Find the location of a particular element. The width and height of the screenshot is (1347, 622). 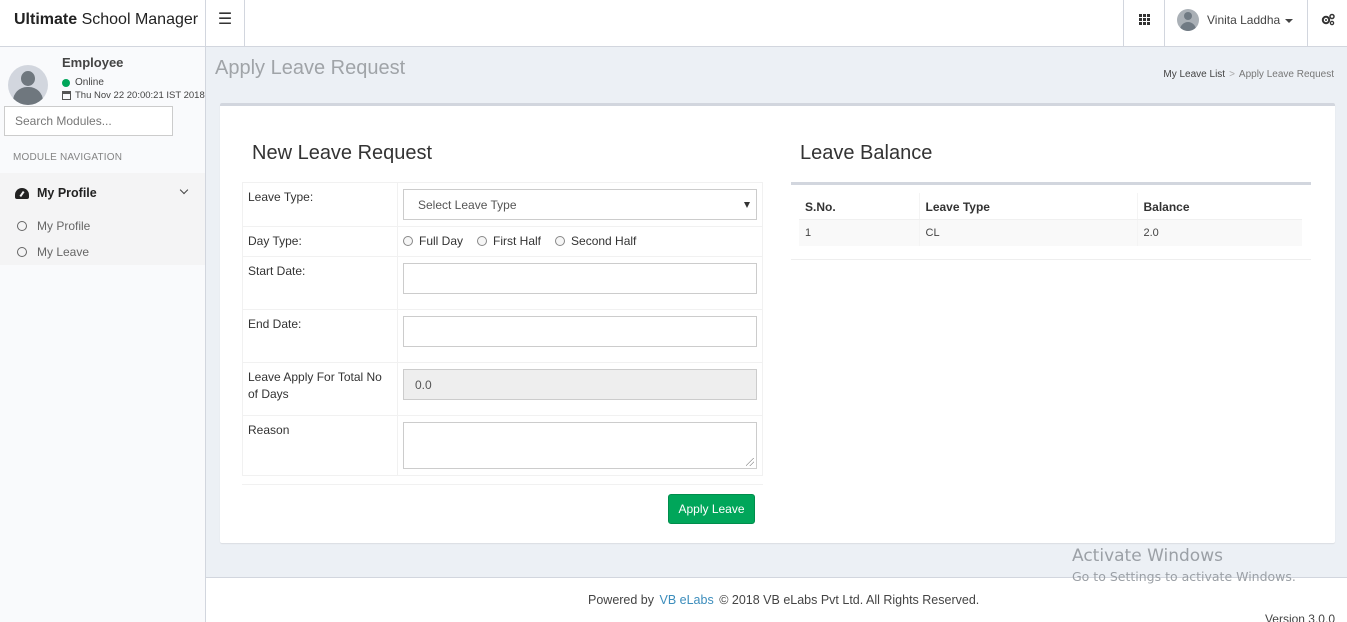

watermark-line1: Activate Windows is located at coordinates (1147, 556).